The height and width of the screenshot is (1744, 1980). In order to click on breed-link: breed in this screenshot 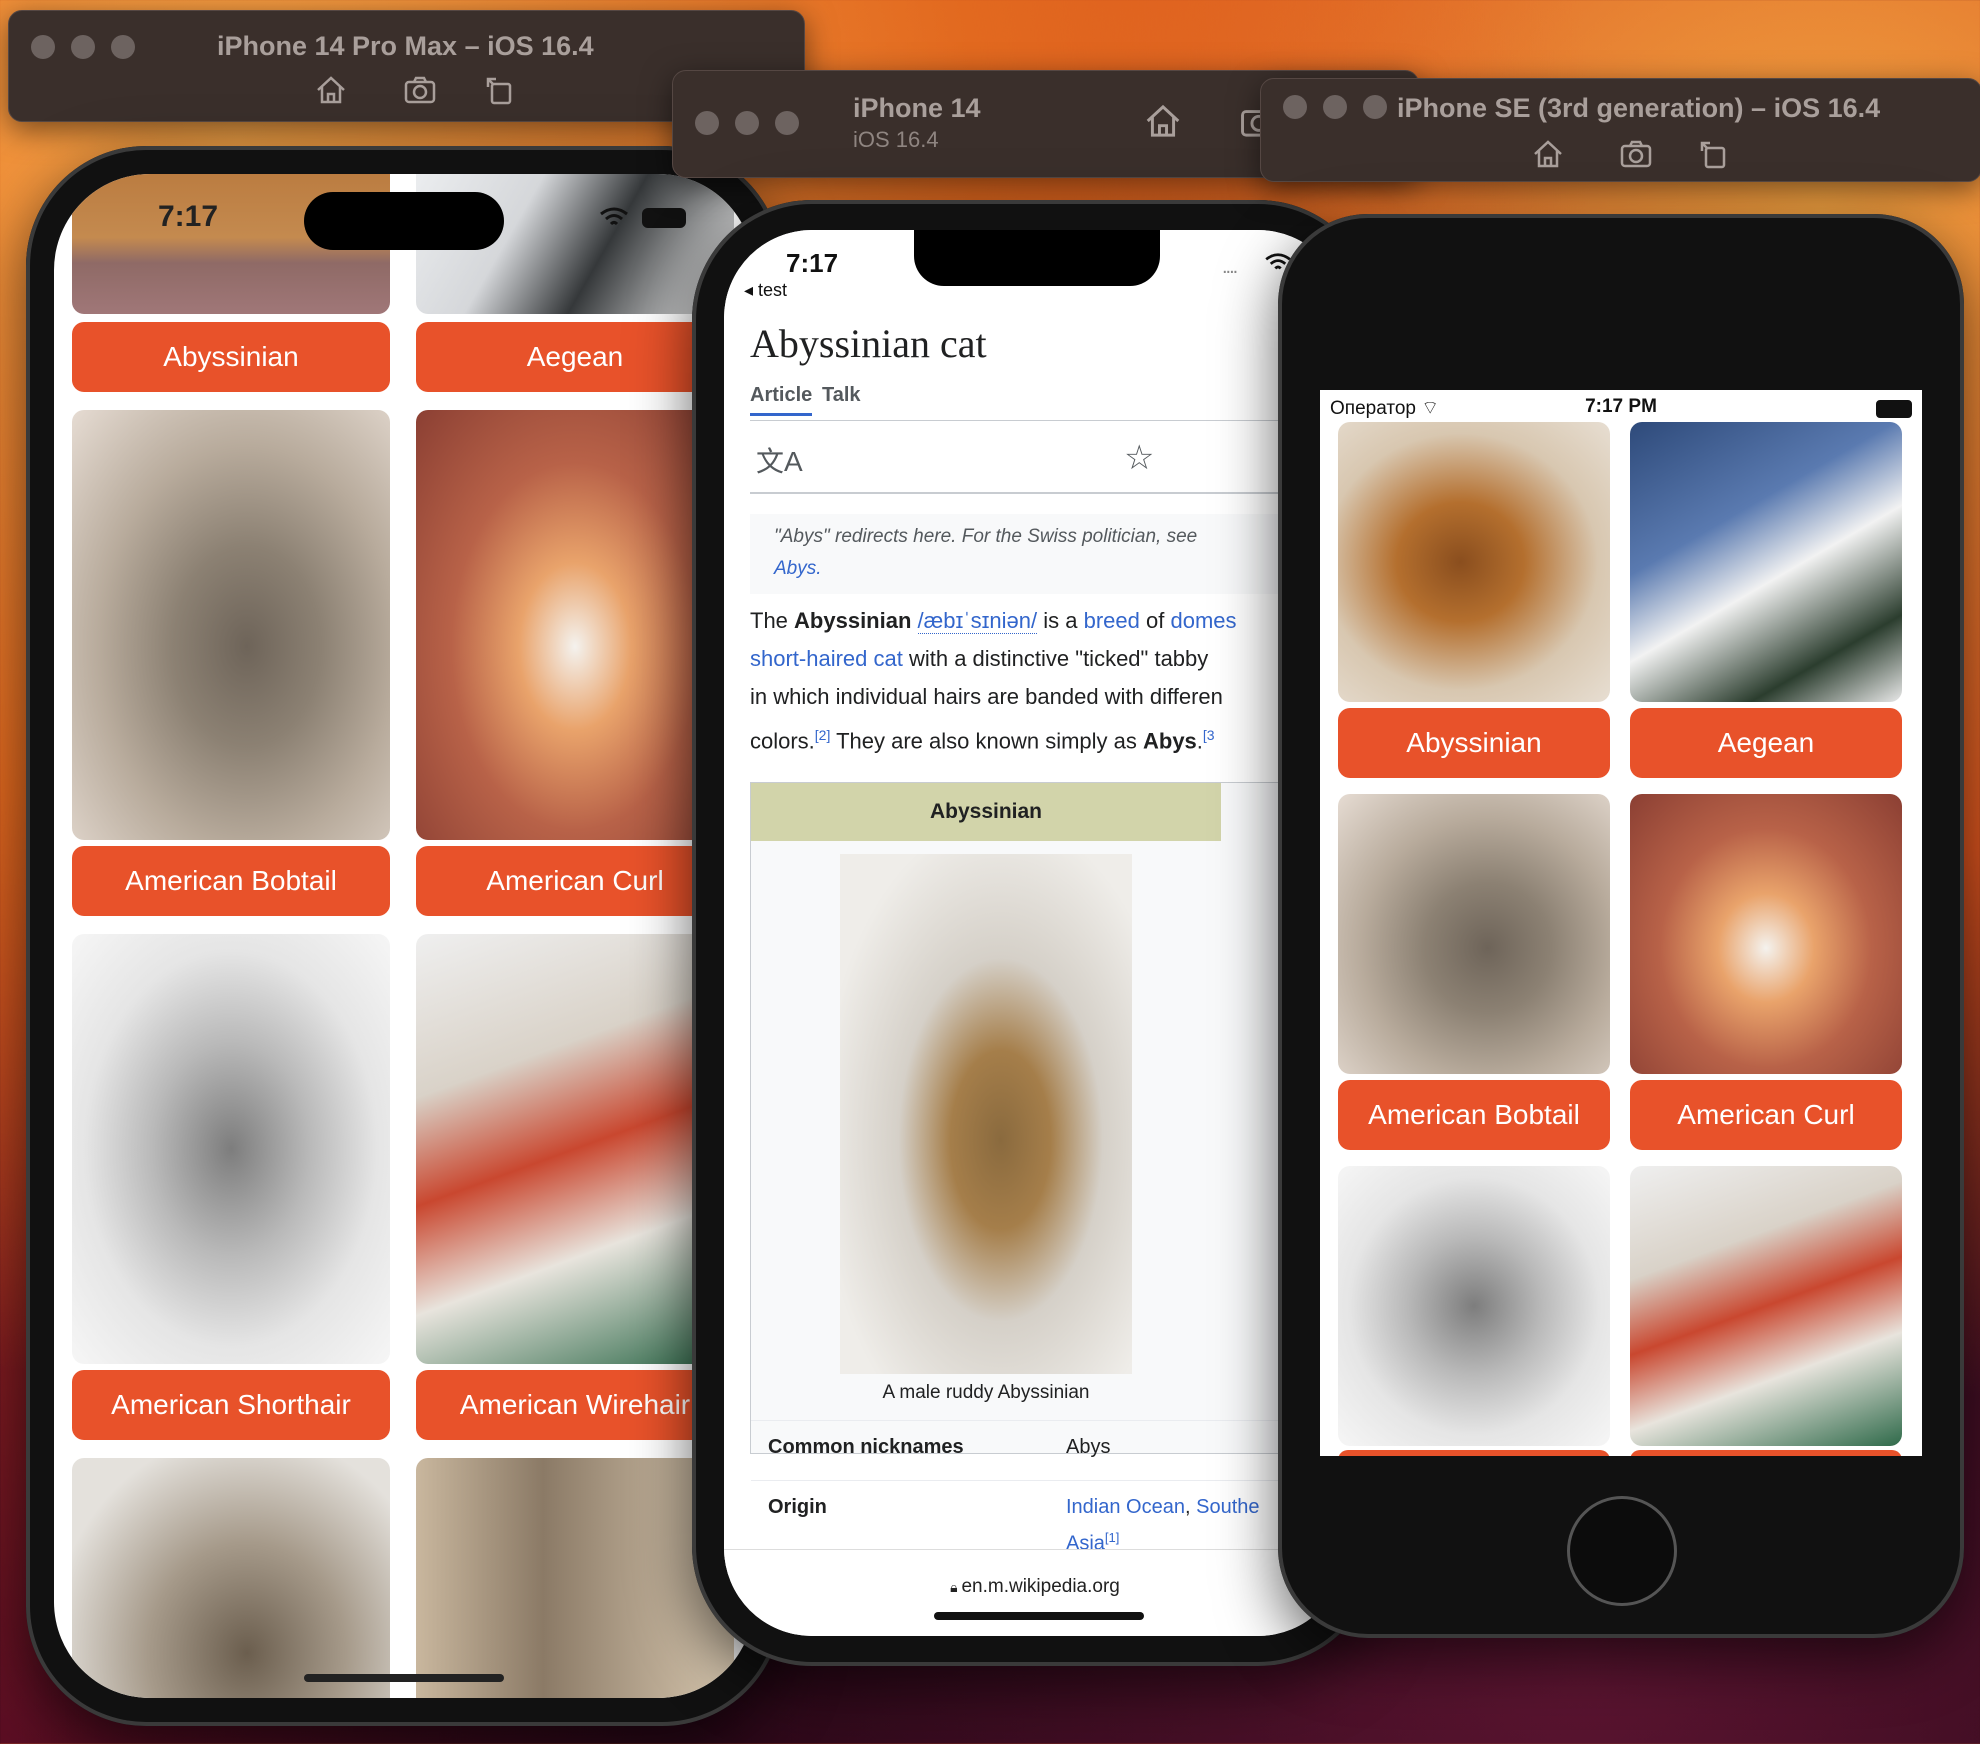, I will do `click(1112, 620)`.